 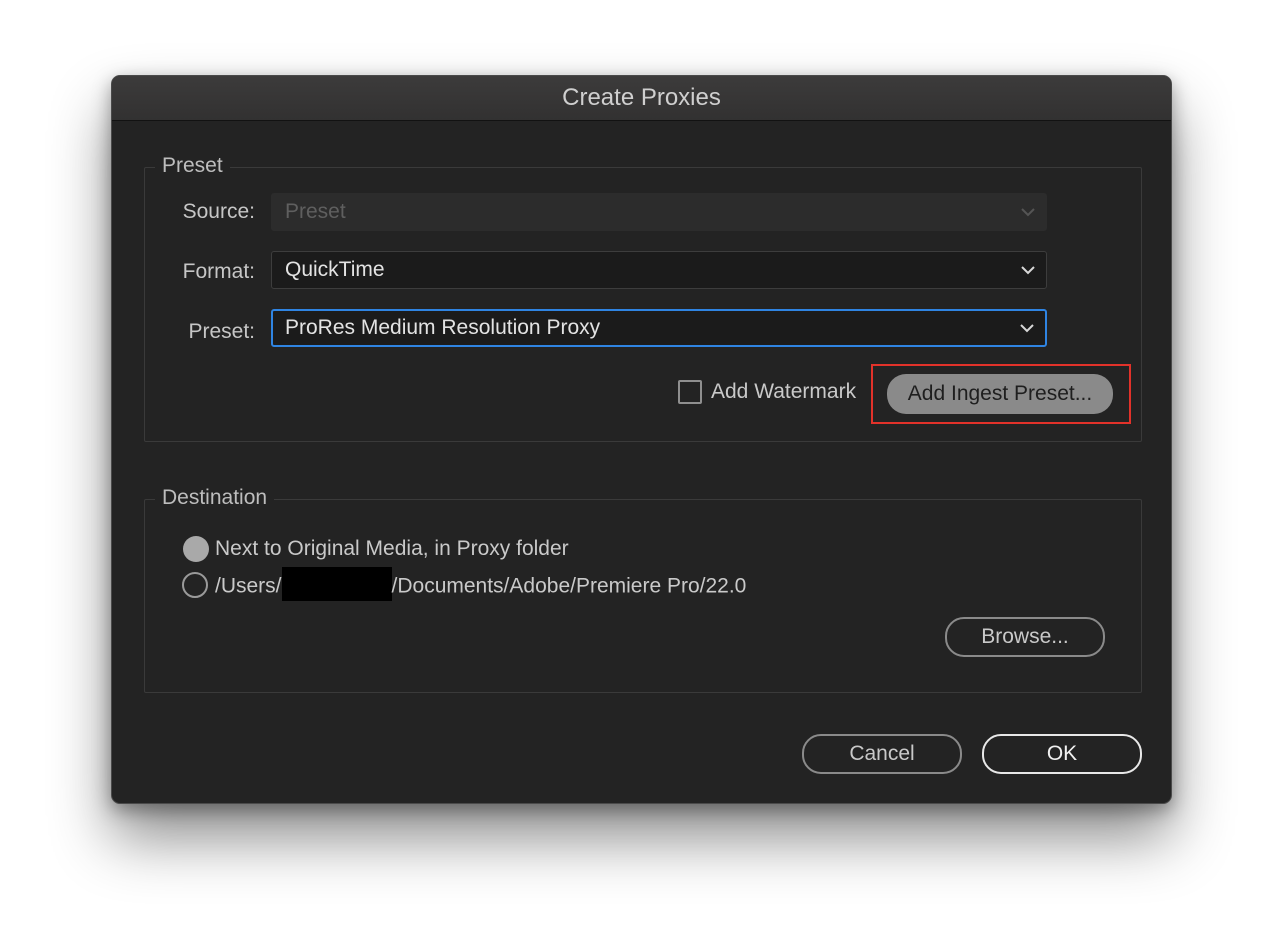 I want to click on source-dropdown: Preset, so click(x=659, y=212).